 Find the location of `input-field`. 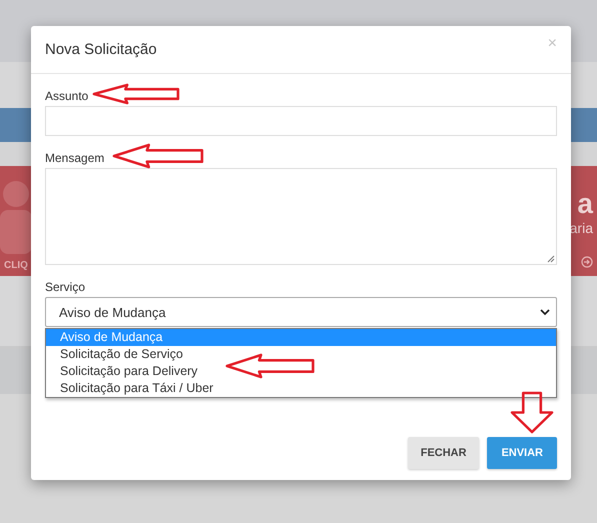

input-field is located at coordinates (301, 121).